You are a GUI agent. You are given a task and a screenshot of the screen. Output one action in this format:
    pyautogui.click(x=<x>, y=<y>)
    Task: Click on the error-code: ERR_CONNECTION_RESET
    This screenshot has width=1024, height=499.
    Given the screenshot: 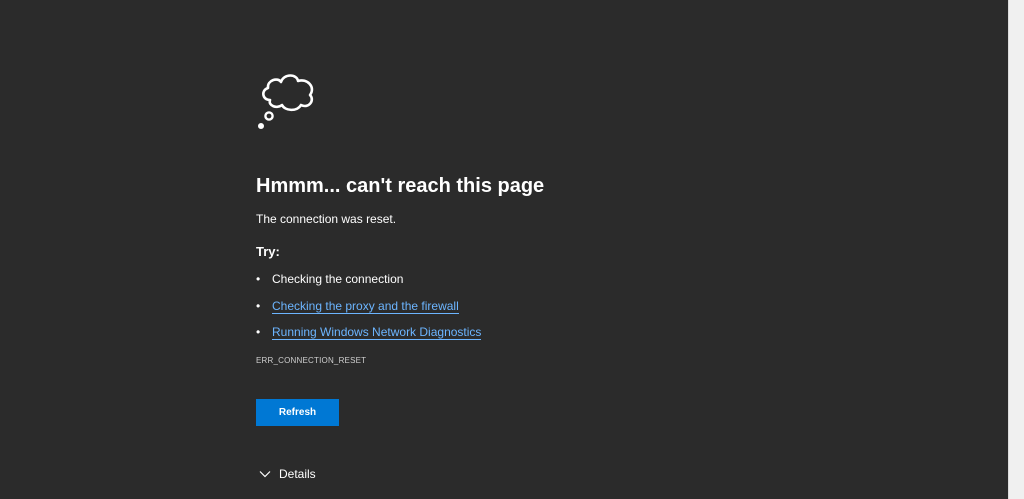 What is the action you would take?
    pyautogui.click(x=311, y=360)
    